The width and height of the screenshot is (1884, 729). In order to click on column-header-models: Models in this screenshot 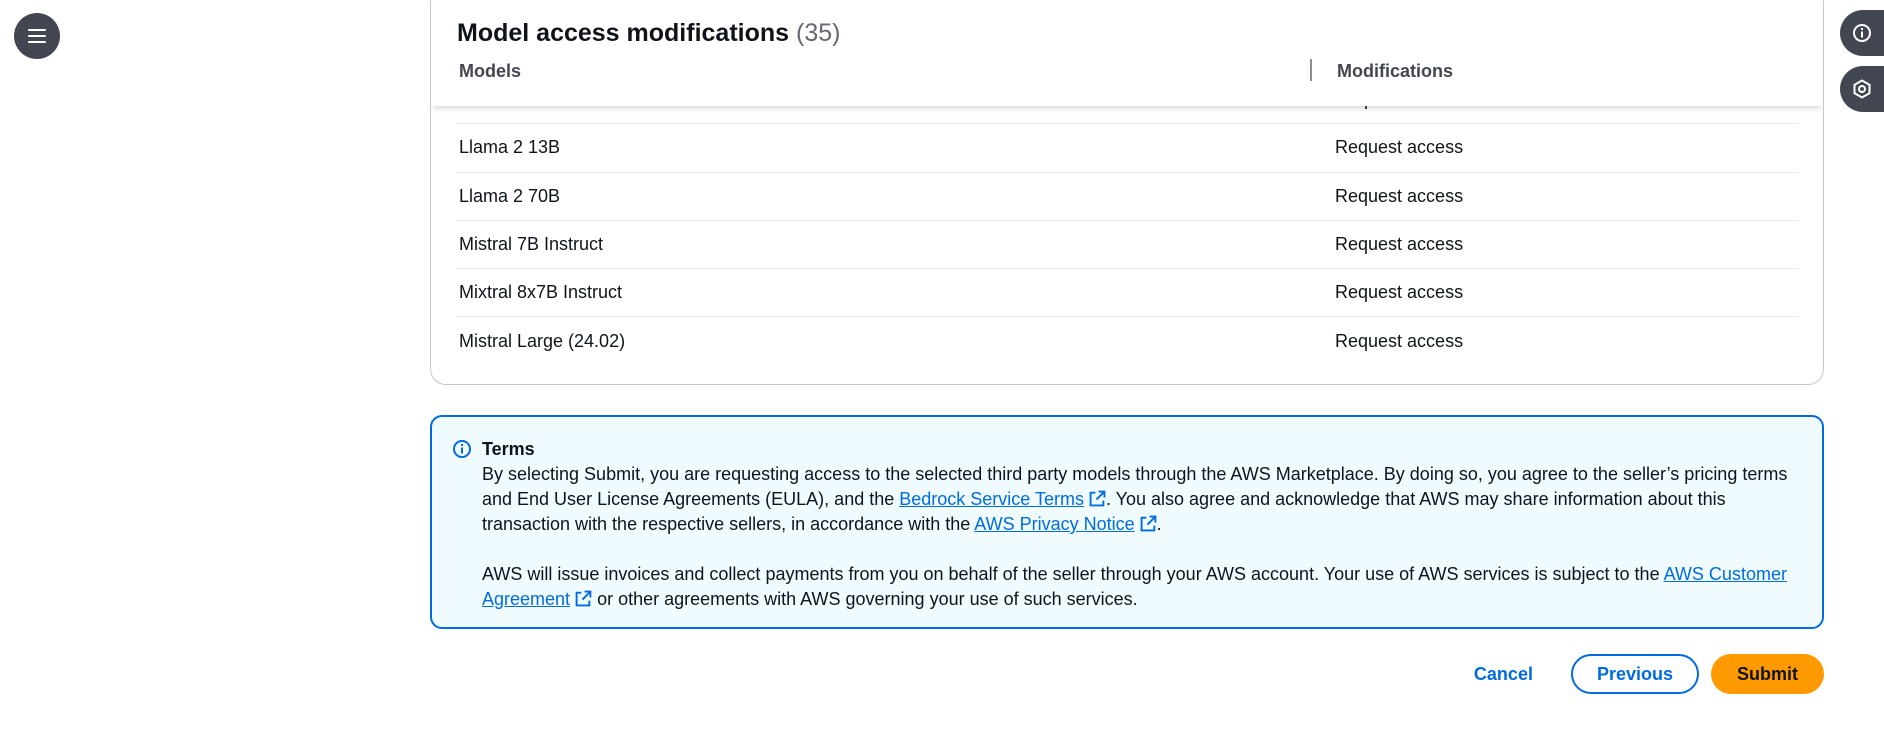, I will do `click(490, 71)`.